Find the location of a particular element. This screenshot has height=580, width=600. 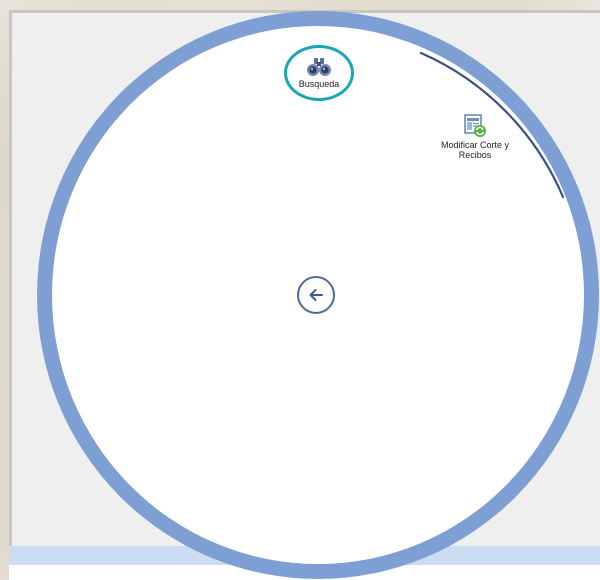

arrow-left-icon is located at coordinates (316, 295).